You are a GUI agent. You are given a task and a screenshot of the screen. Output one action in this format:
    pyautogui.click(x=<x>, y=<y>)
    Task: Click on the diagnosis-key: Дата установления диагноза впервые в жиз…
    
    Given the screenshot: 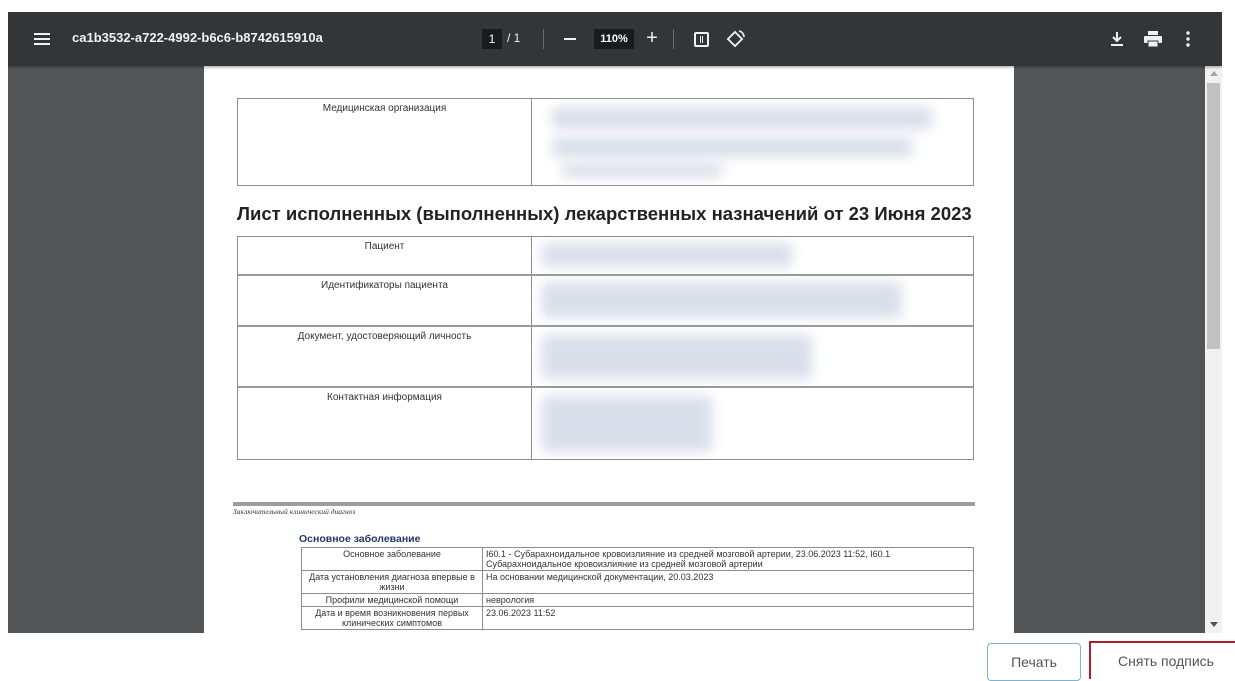 What is the action you would take?
    pyautogui.click(x=392, y=582)
    